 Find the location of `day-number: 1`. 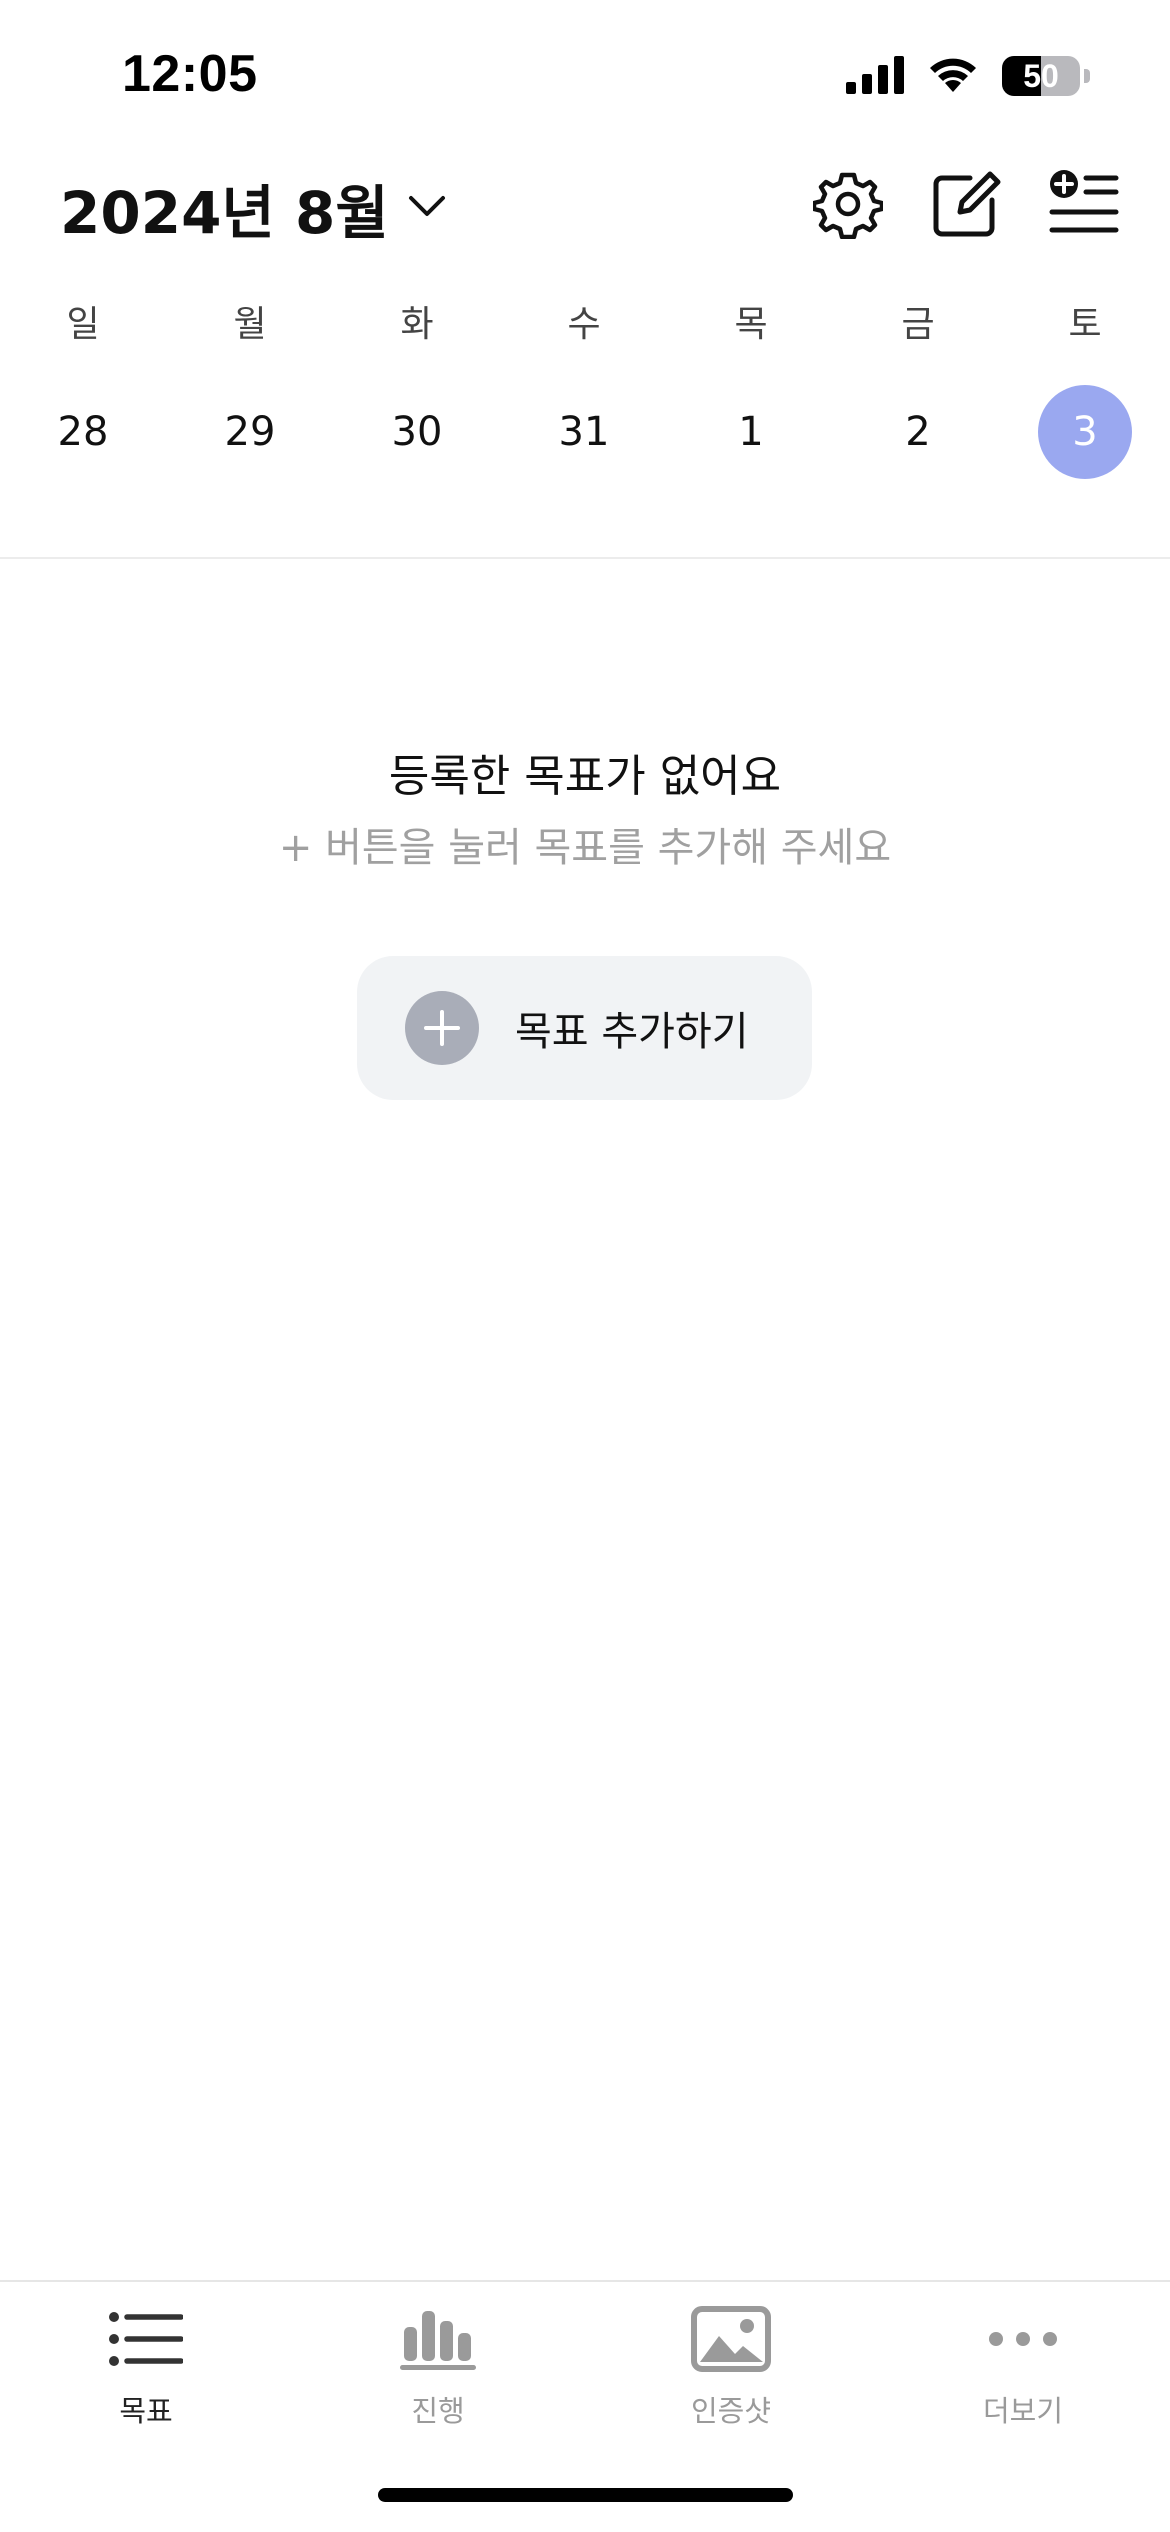

day-number: 1 is located at coordinates (751, 432).